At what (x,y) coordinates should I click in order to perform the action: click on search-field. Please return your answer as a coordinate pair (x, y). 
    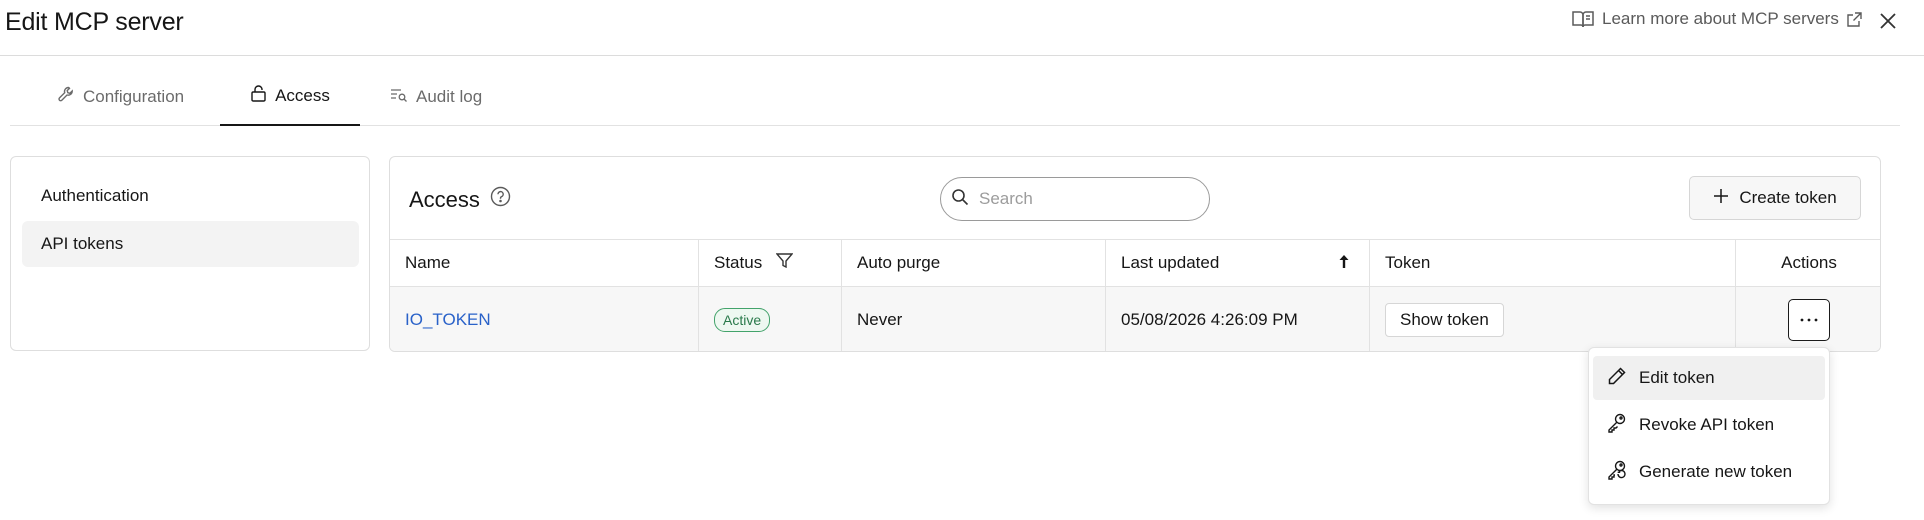
    Looking at the image, I should click on (1075, 199).